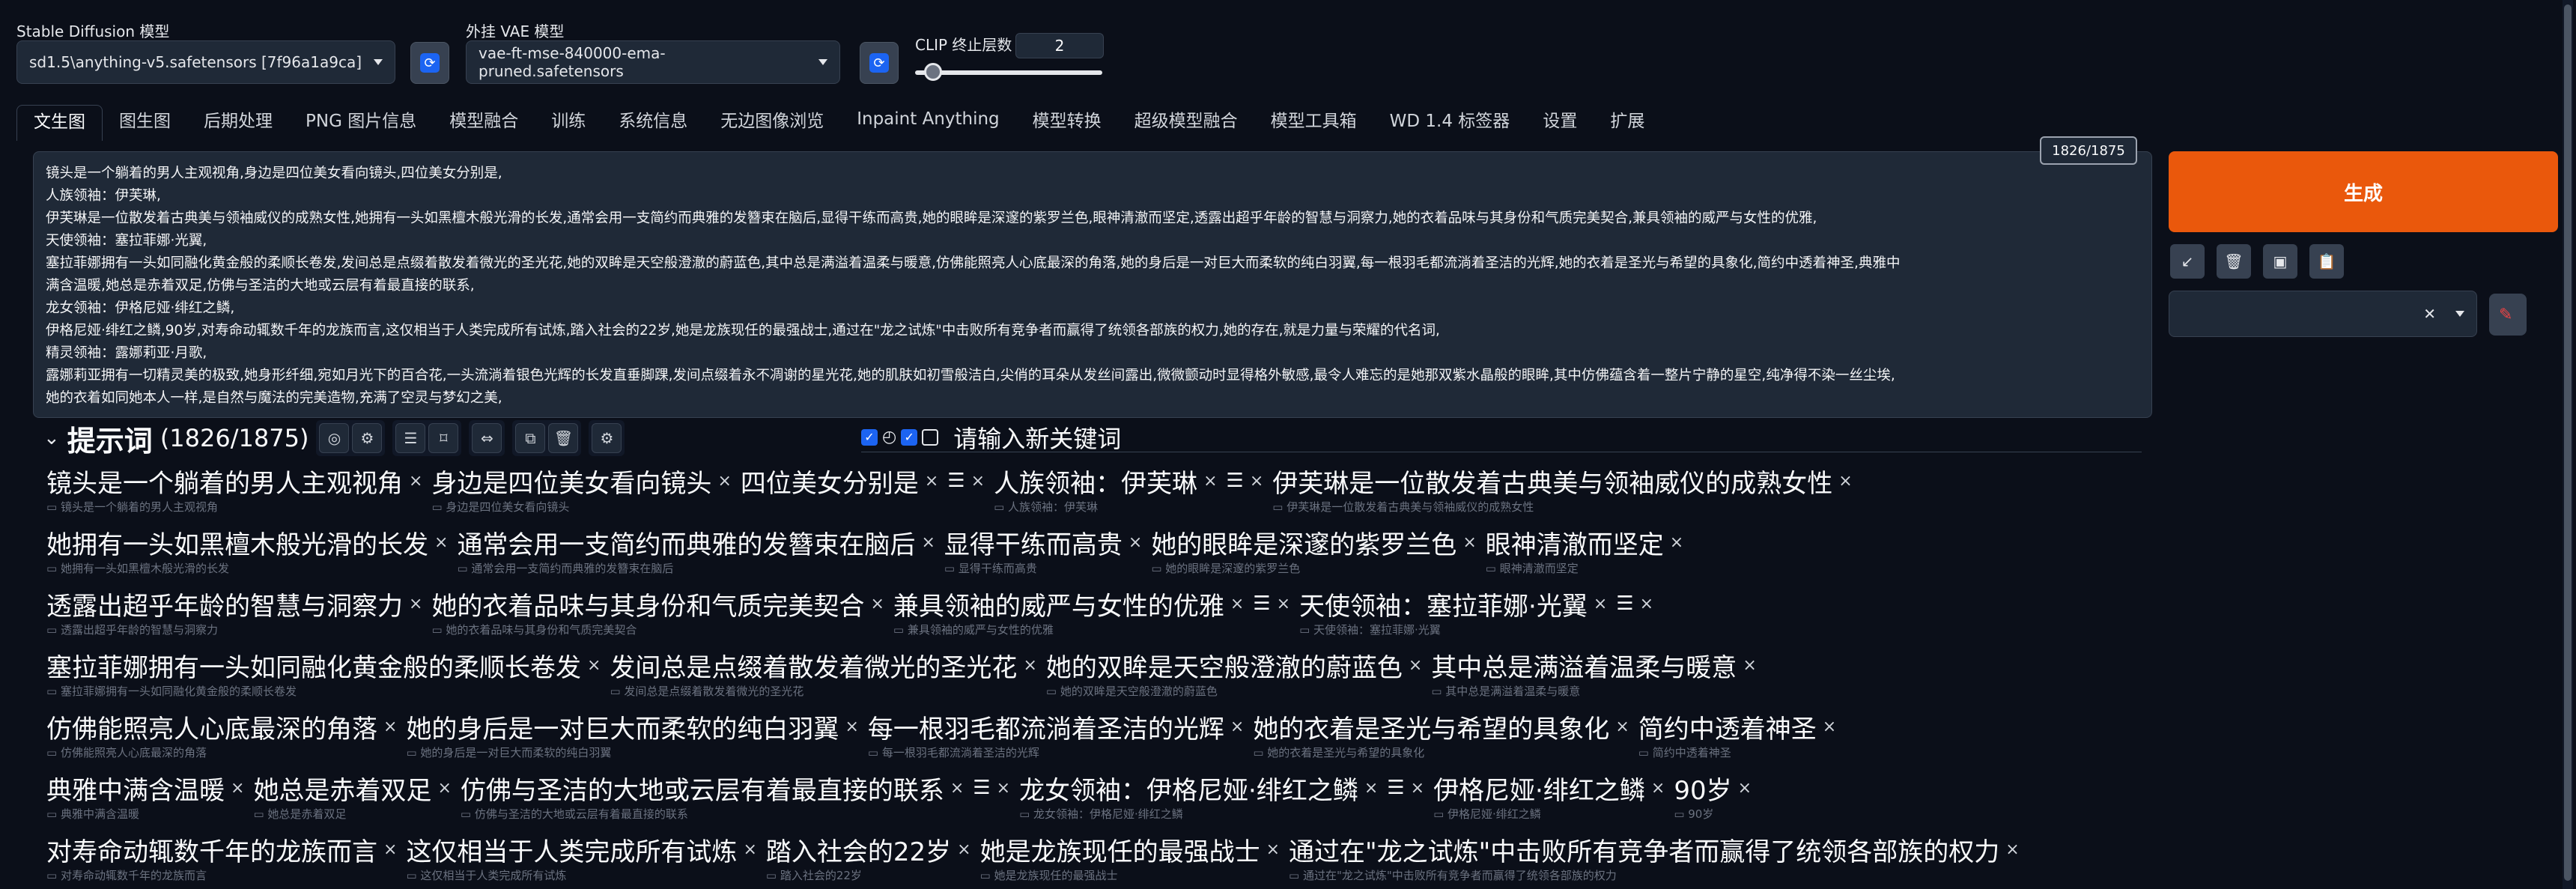 The image size is (2576, 889). What do you see at coordinates (568, 123) in the screenshot?
I see `tab-5: 训练` at bounding box center [568, 123].